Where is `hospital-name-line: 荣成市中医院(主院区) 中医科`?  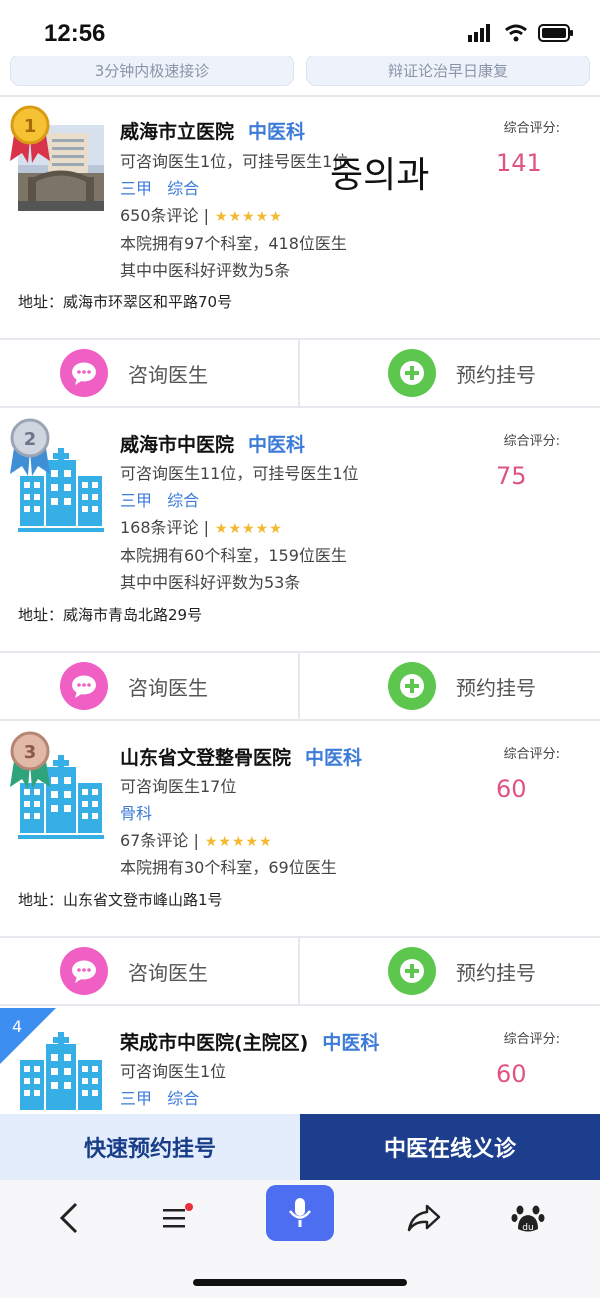 hospital-name-line: 荣成市中医院(主院区) 中医科 is located at coordinates (249, 1041).